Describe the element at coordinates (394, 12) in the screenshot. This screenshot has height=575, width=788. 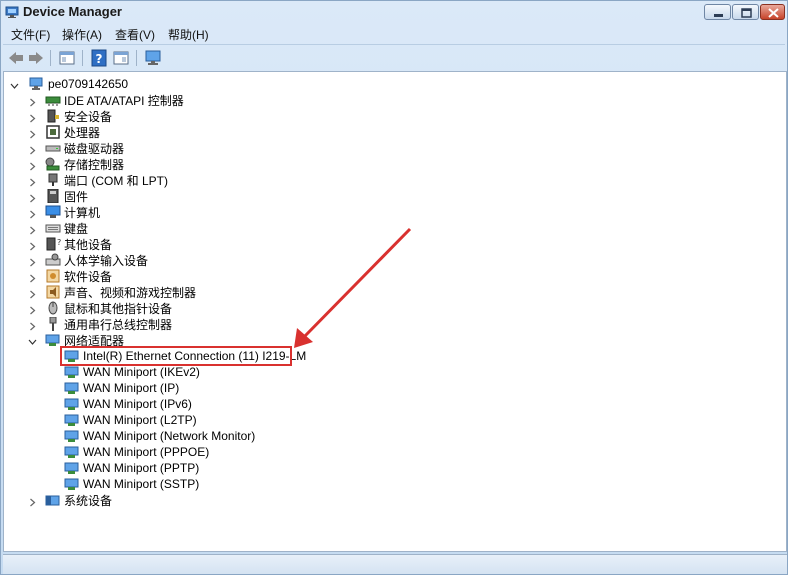
I see `title-bar: Device Manager` at that location.